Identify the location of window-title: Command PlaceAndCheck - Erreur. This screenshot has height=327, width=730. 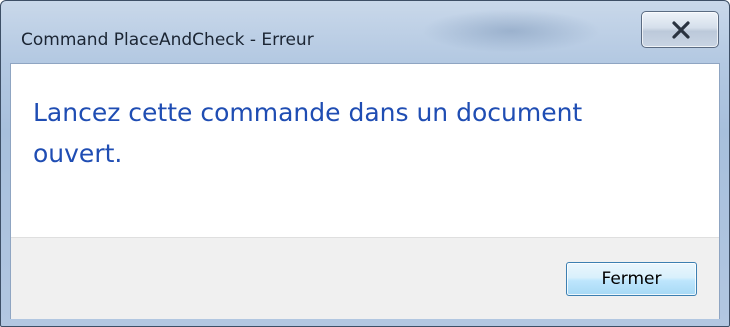
(167, 40).